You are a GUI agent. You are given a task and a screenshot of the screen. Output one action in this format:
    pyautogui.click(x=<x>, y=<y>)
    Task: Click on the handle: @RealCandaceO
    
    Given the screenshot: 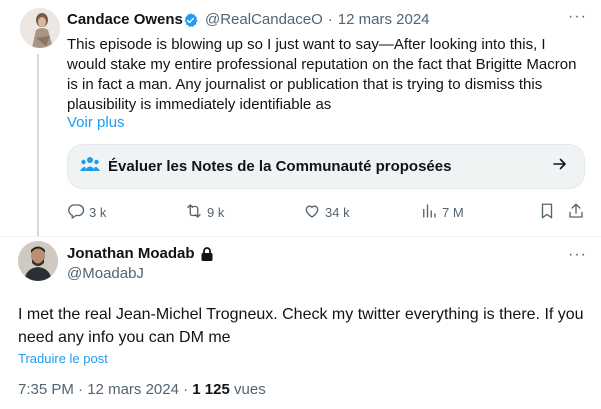 What is the action you would take?
    pyautogui.click(x=264, y=19)
    